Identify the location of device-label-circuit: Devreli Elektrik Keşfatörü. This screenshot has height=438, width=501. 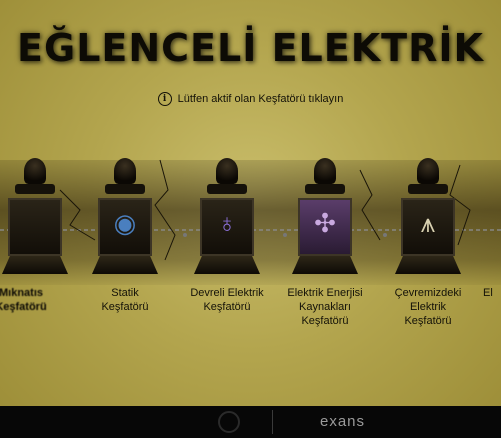
(227, 300).